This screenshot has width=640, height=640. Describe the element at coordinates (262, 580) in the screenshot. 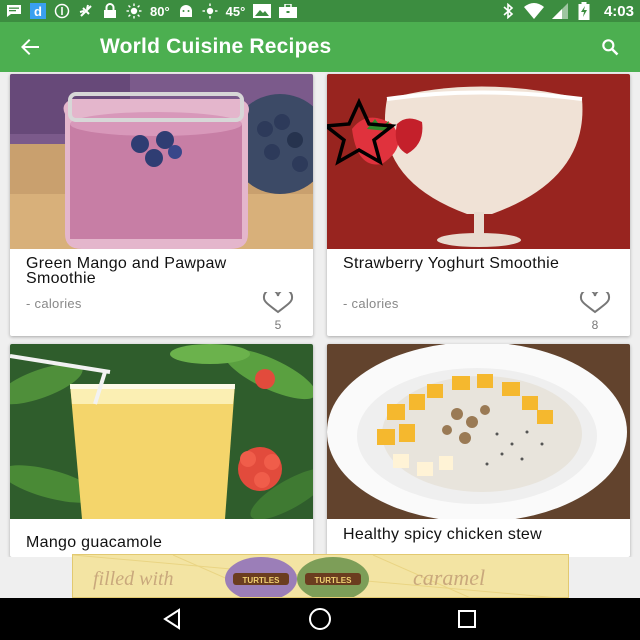

I see `ad-brand-left: TURTLES` at that location.